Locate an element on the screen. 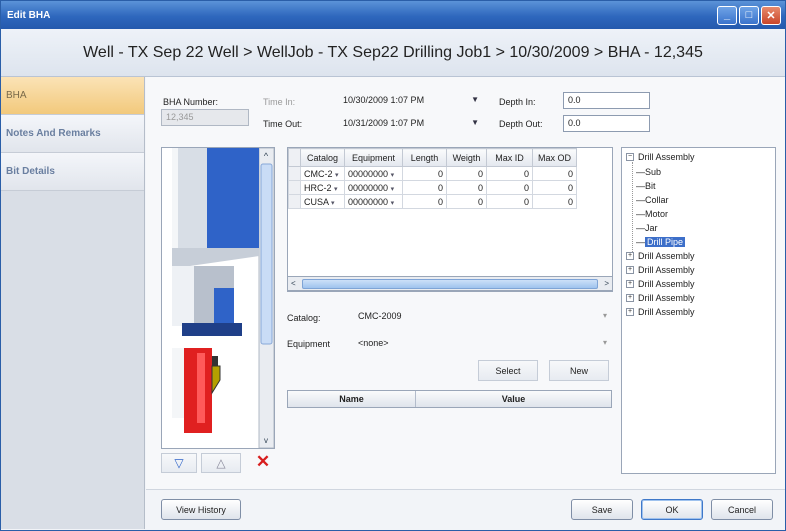  move-up-button: △ is located at coordinates (221, 463).